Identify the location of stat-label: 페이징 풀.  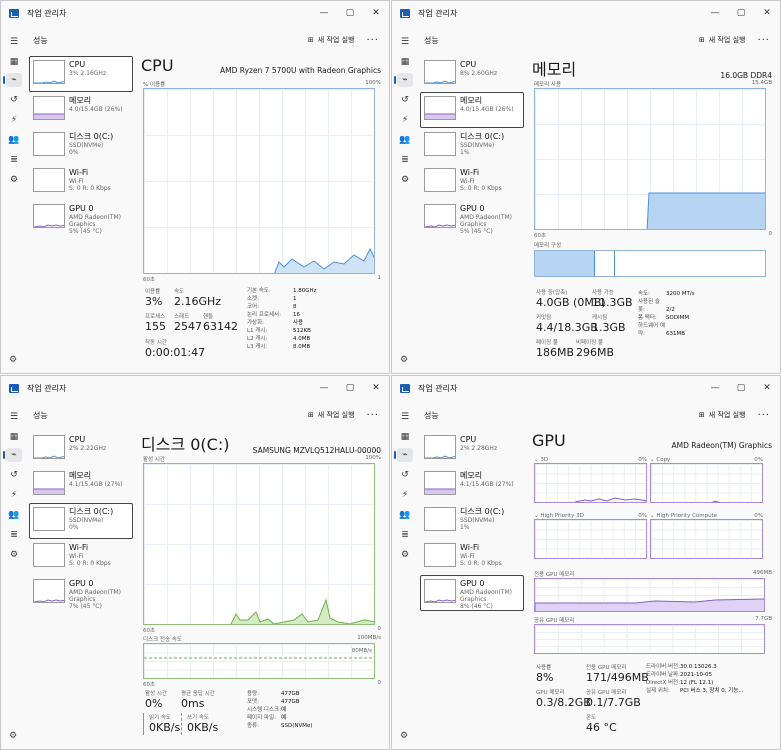
(547, 343).